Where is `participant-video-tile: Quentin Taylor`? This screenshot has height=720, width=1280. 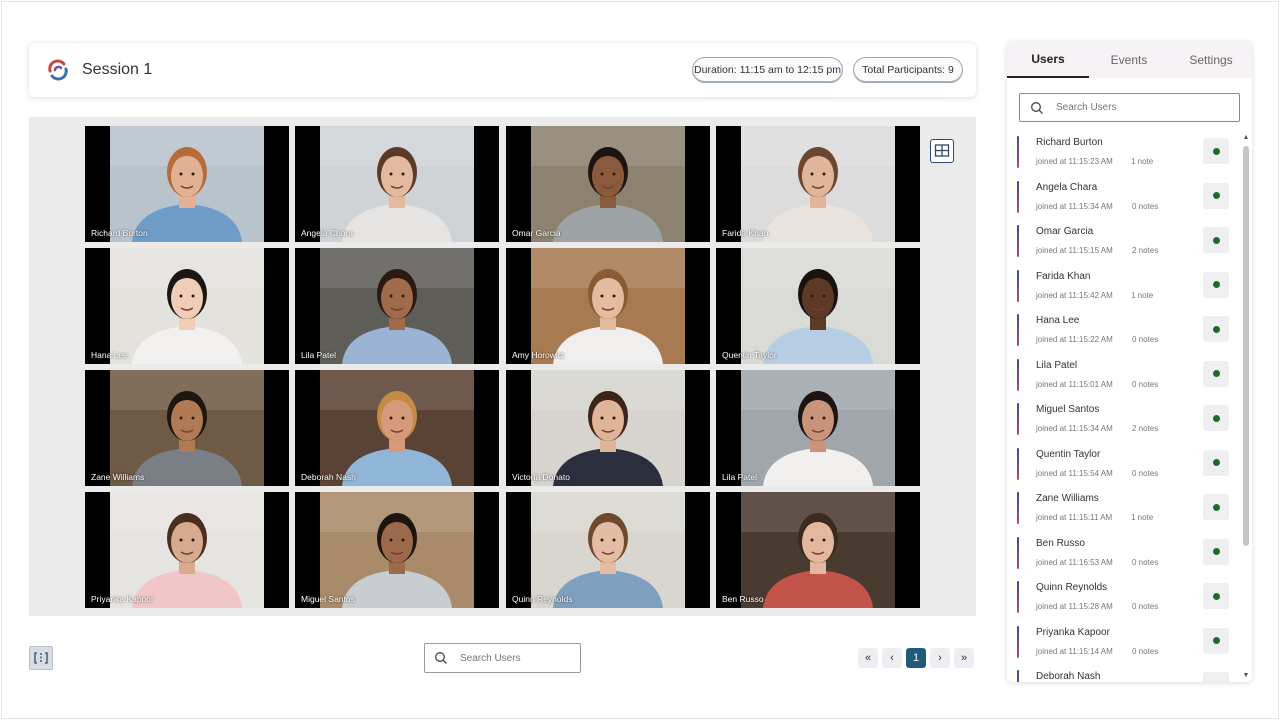 participant-video-tile: Quentin Taylor is located at coordinates (818, 306).